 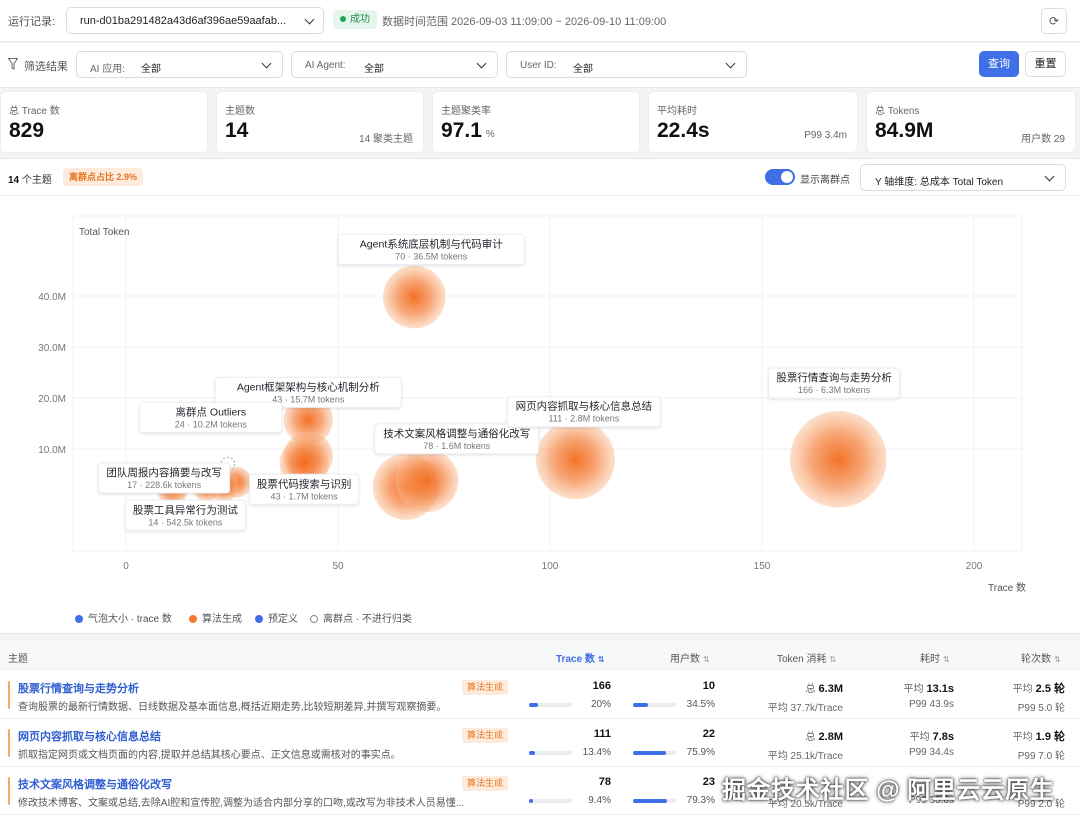 I want to click on user-share-fill, so click(x=650, y=801).